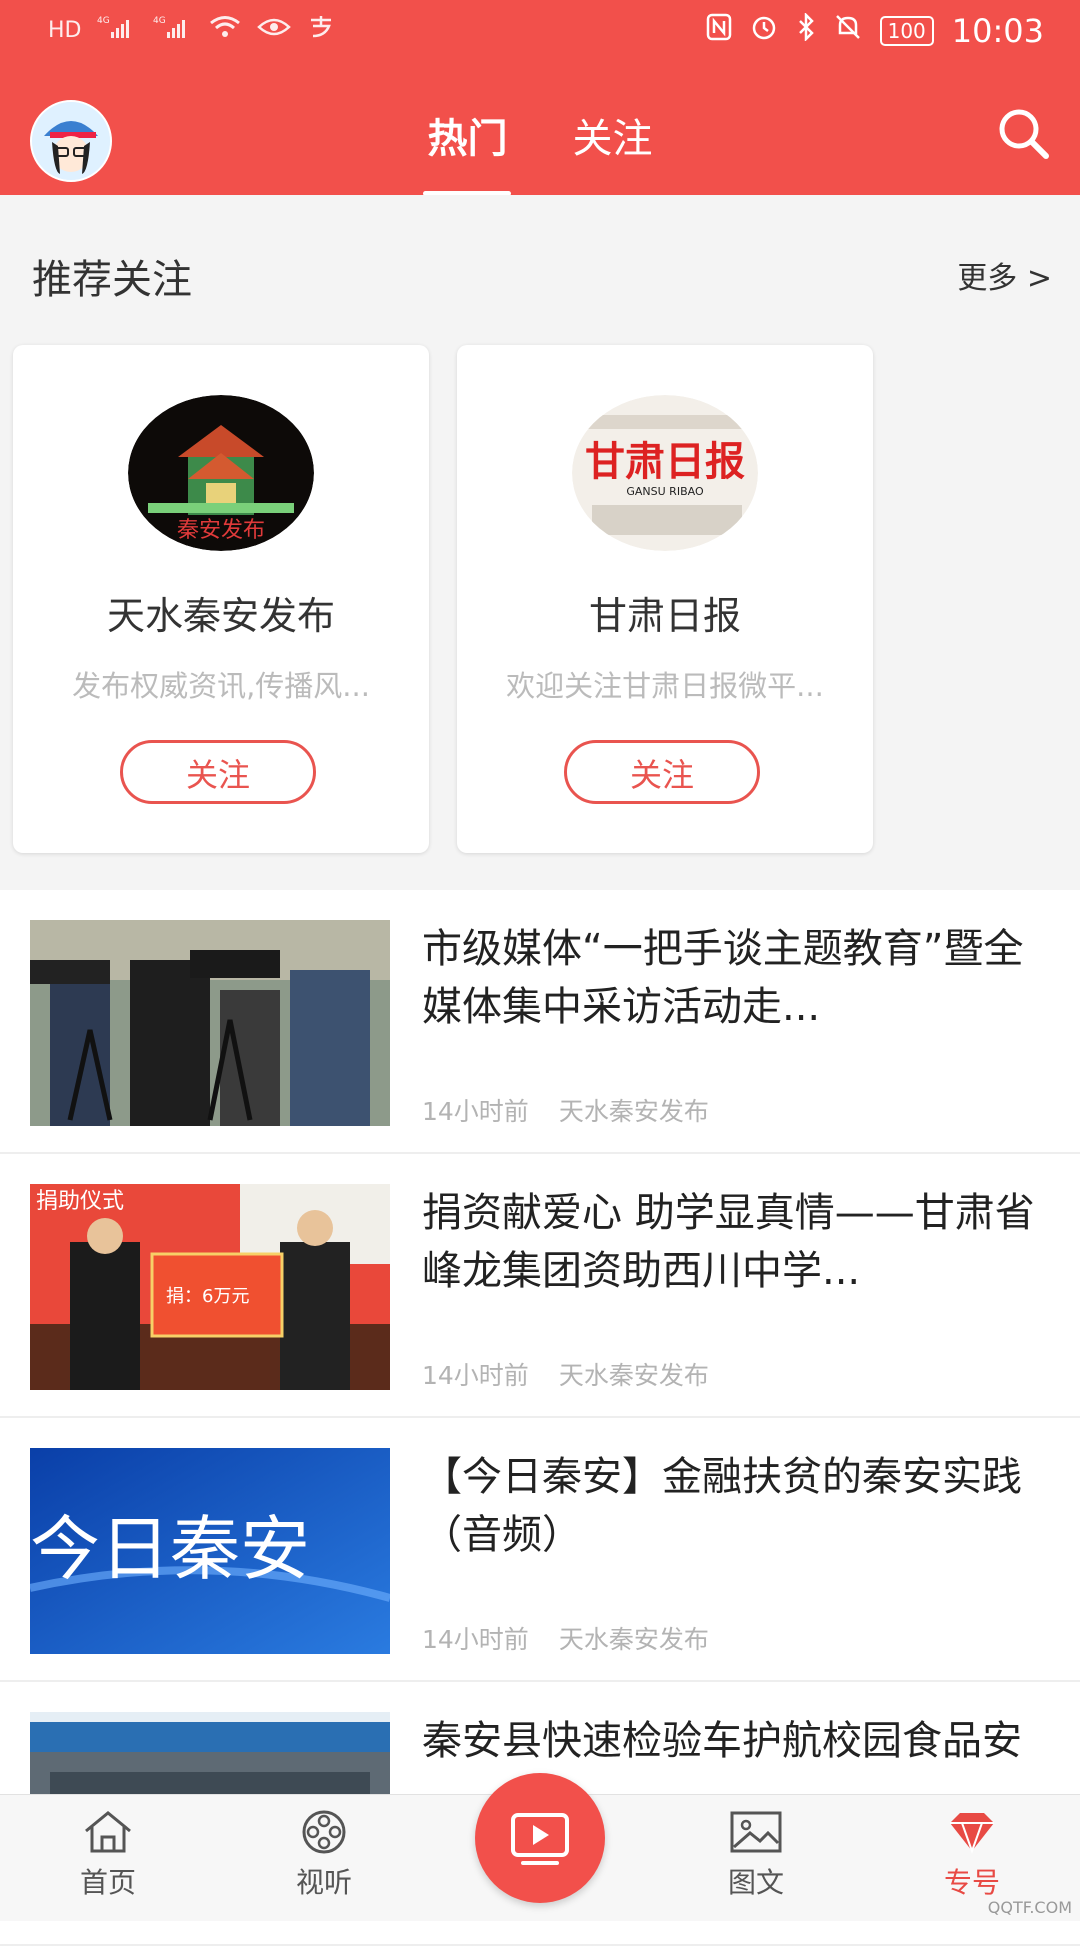  What do you see at coordinates (170, 1549) in the screenshot?
I see `svg-text: 今日秦安` at bounding box center [170, 1549].